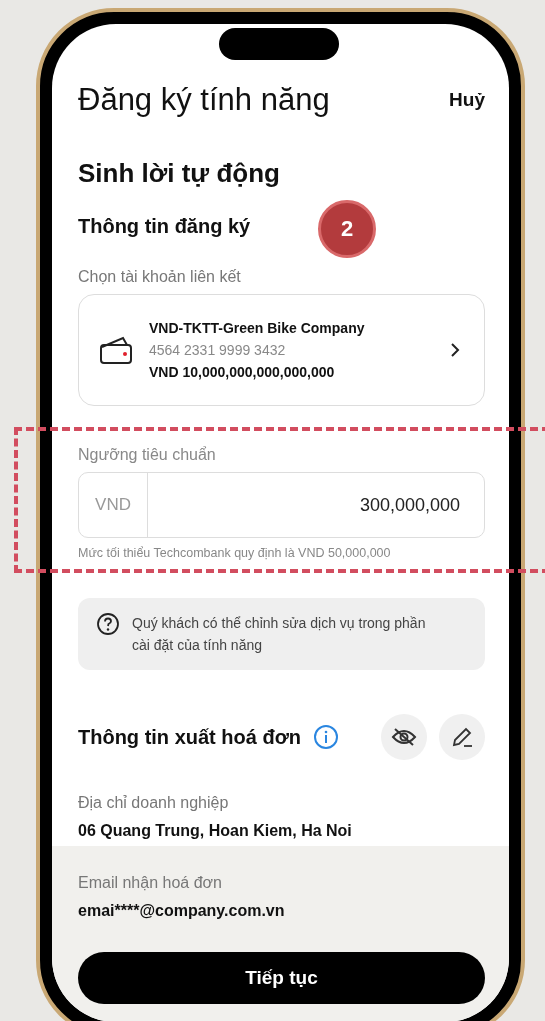 This screenshot has height=1021, width=545. Describe the element at coordinates (181, 911) in the screenshot. I see `field-value: emai****@company.com.vn` at that location.